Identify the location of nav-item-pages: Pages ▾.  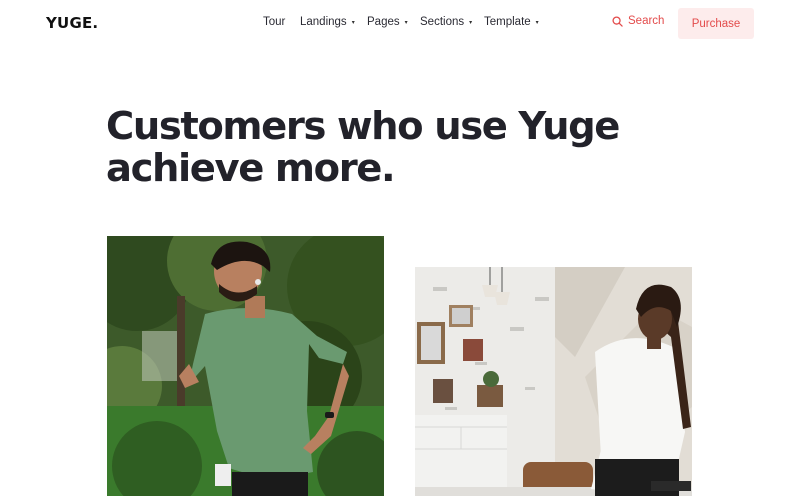
(387, 22).